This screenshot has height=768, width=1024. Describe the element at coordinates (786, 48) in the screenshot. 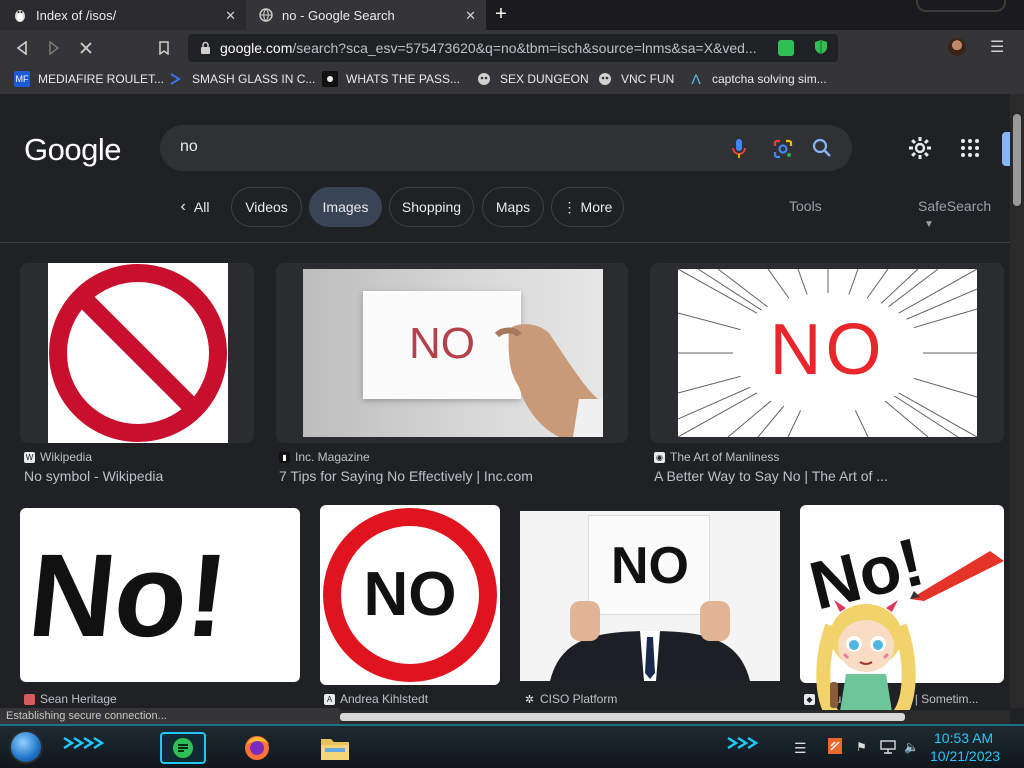

I see `extension-note-icon` at that location.